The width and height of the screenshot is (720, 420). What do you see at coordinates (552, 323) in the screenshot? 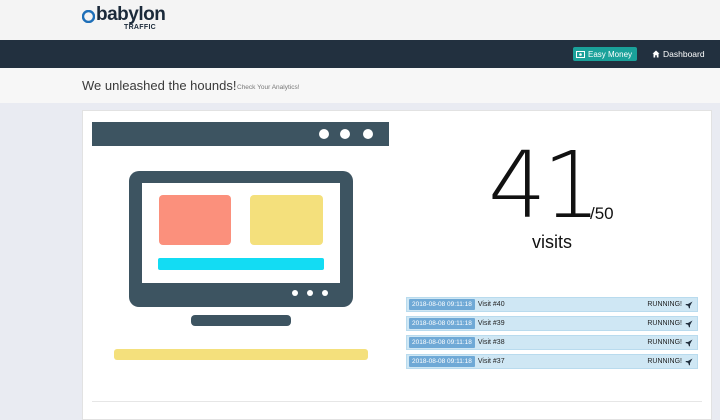
I see `list-item: 2018-08-08 09:11:18 Visit #39 RUNNING!` at bounding box center [552, 323].